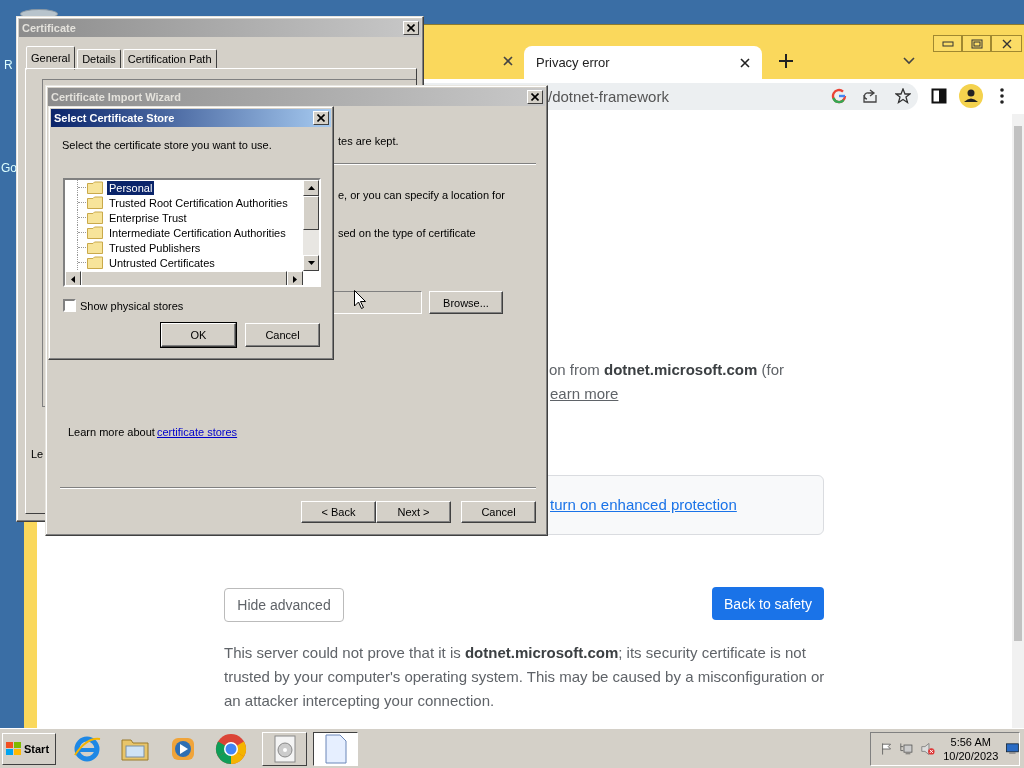  I want to click on start-button: Start, so click(29, 748).